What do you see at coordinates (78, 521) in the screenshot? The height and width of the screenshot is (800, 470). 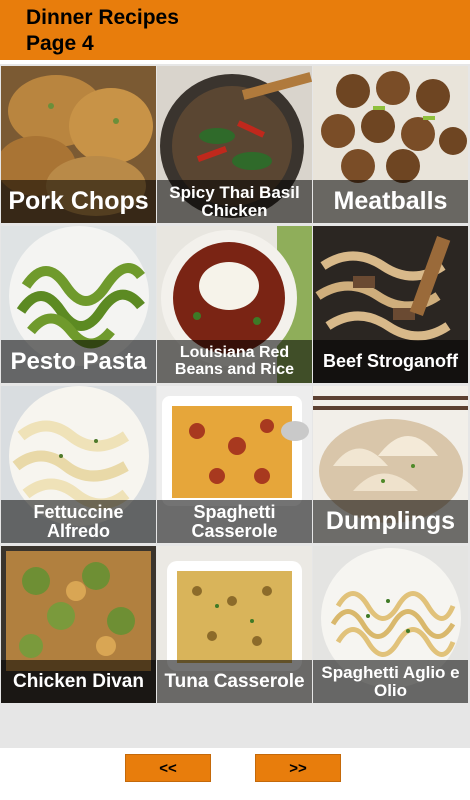 I see `recipe-title: Fettuccine Alfredo` at bounding box center [78, 521].